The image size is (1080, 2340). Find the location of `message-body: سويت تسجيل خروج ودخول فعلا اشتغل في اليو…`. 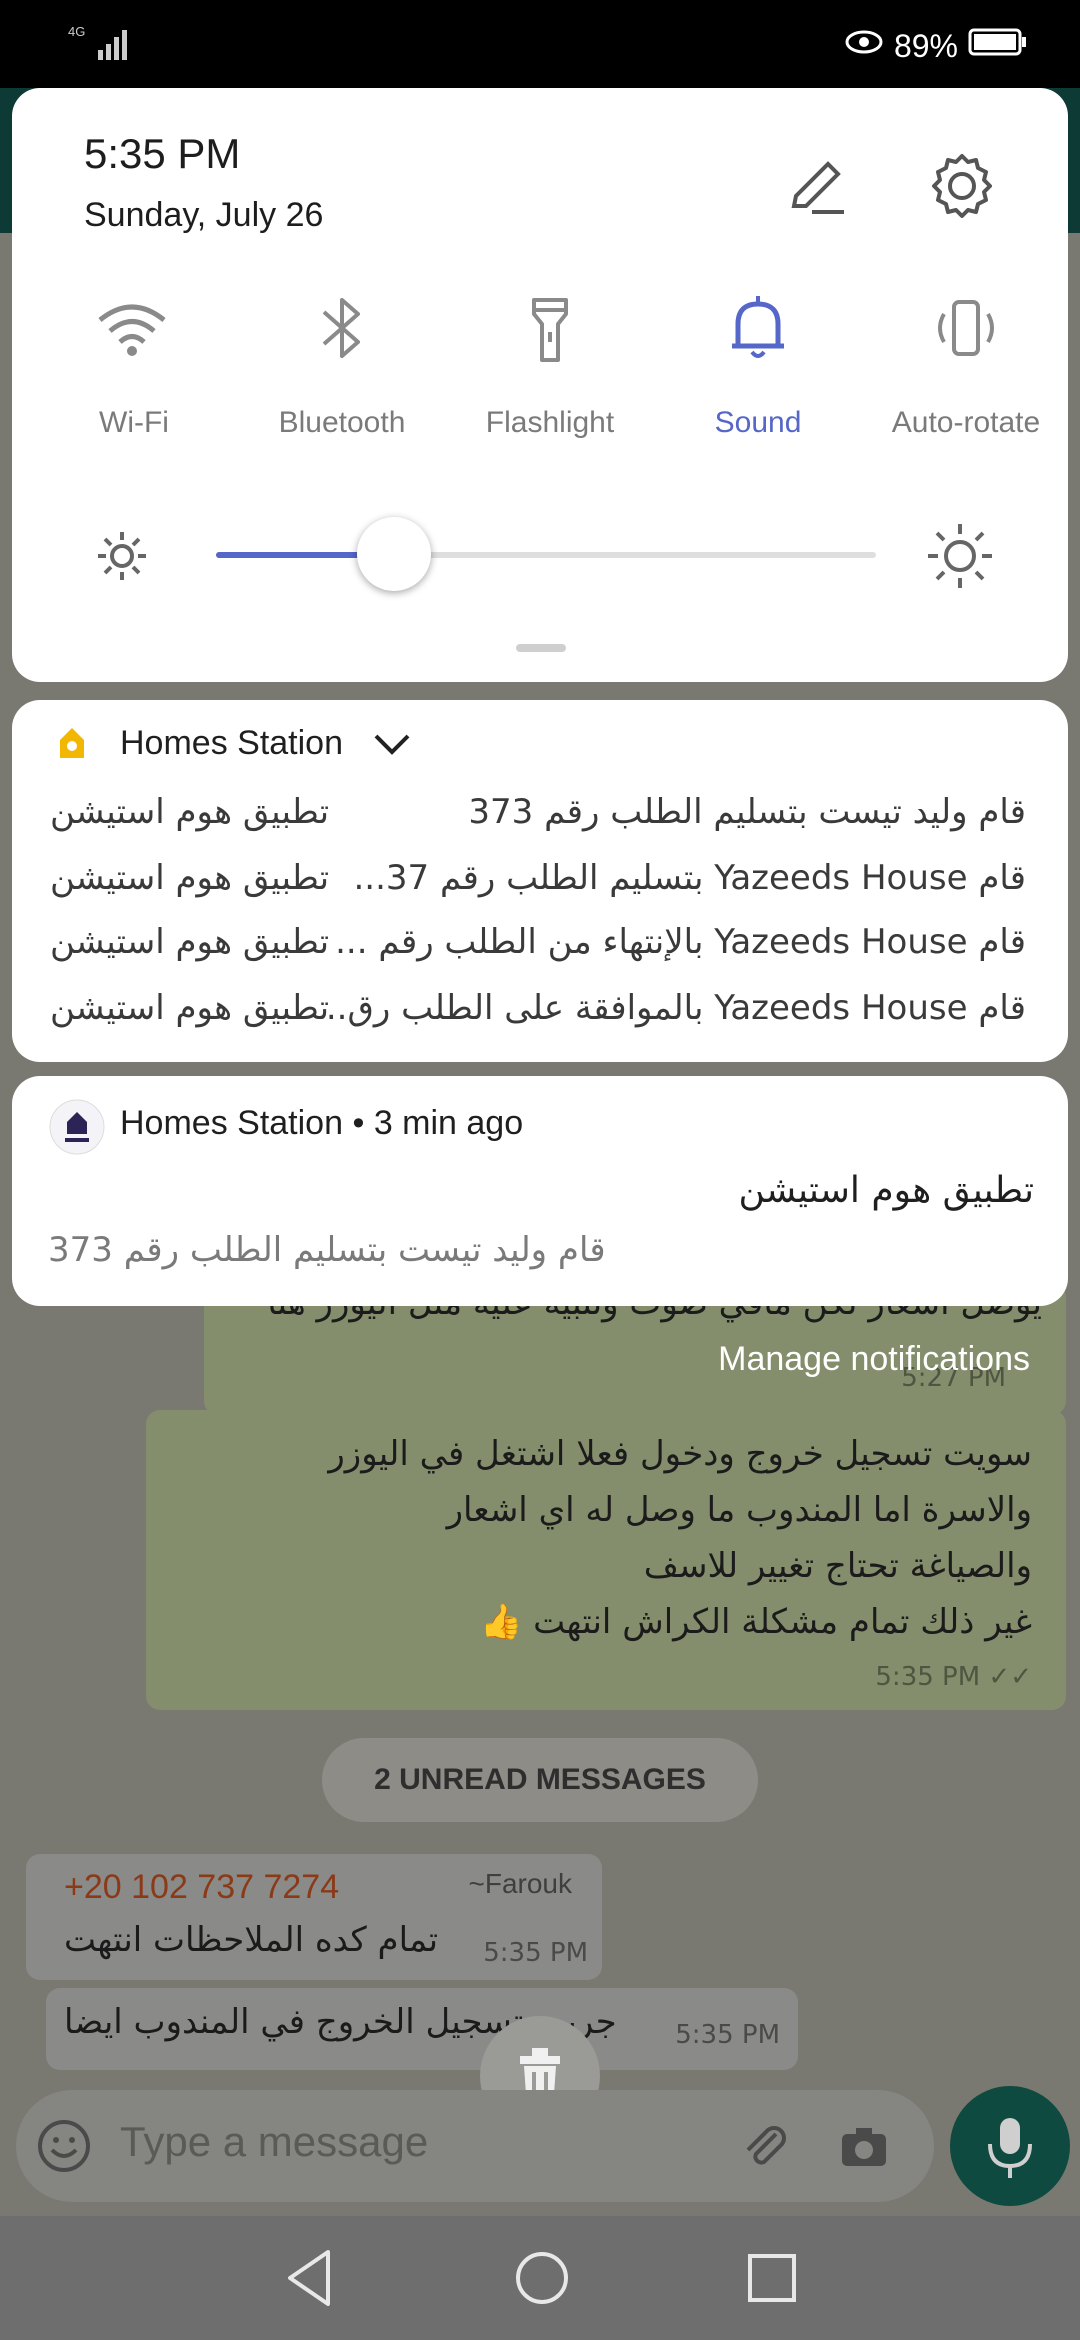

message-body: سويت تسجيل خروج ودخول فعلا اشتغل في اليو… is located at coordinates (602, 1538).